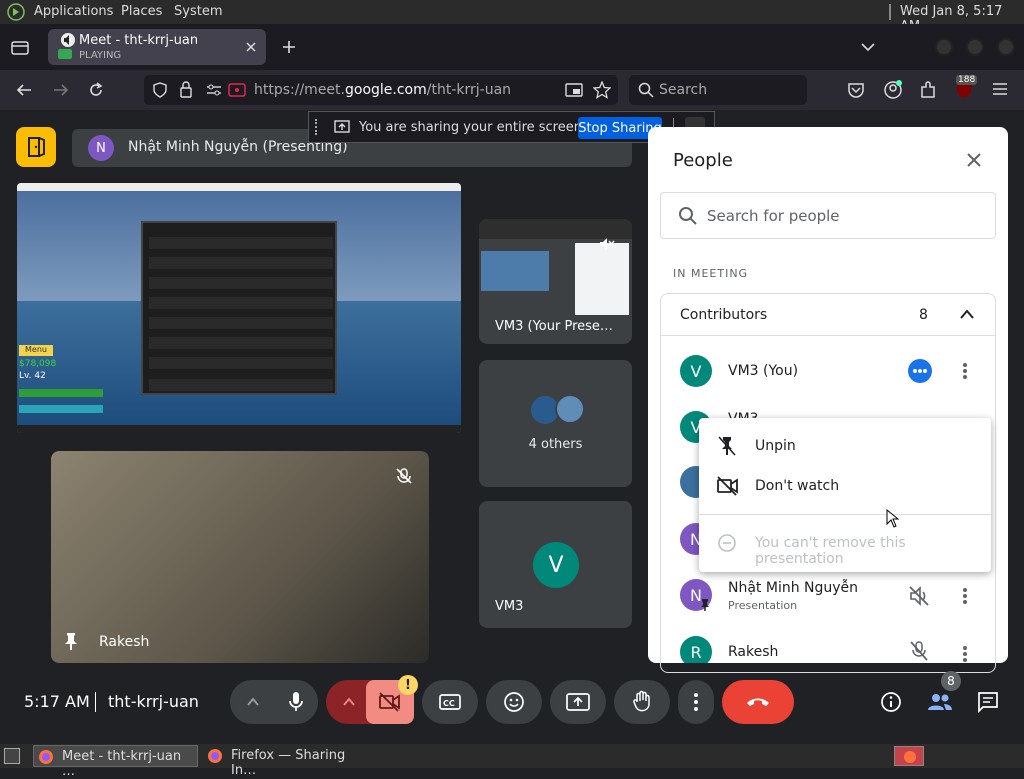 This screenshot has width=1024, height=779. I want to click on game-level: Lv. 42, so click(32, 376).